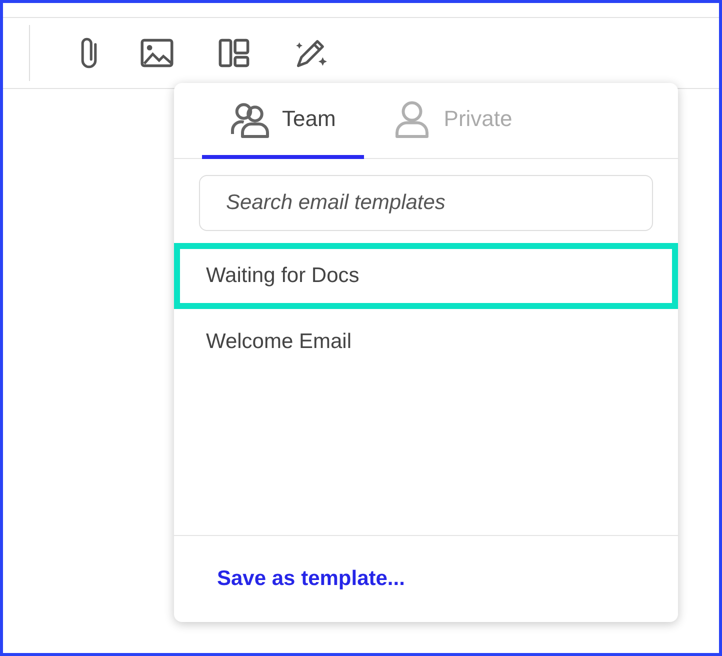 The image size is (722, 656). I want to click on search-field: Search email templates, so click(426, 203).